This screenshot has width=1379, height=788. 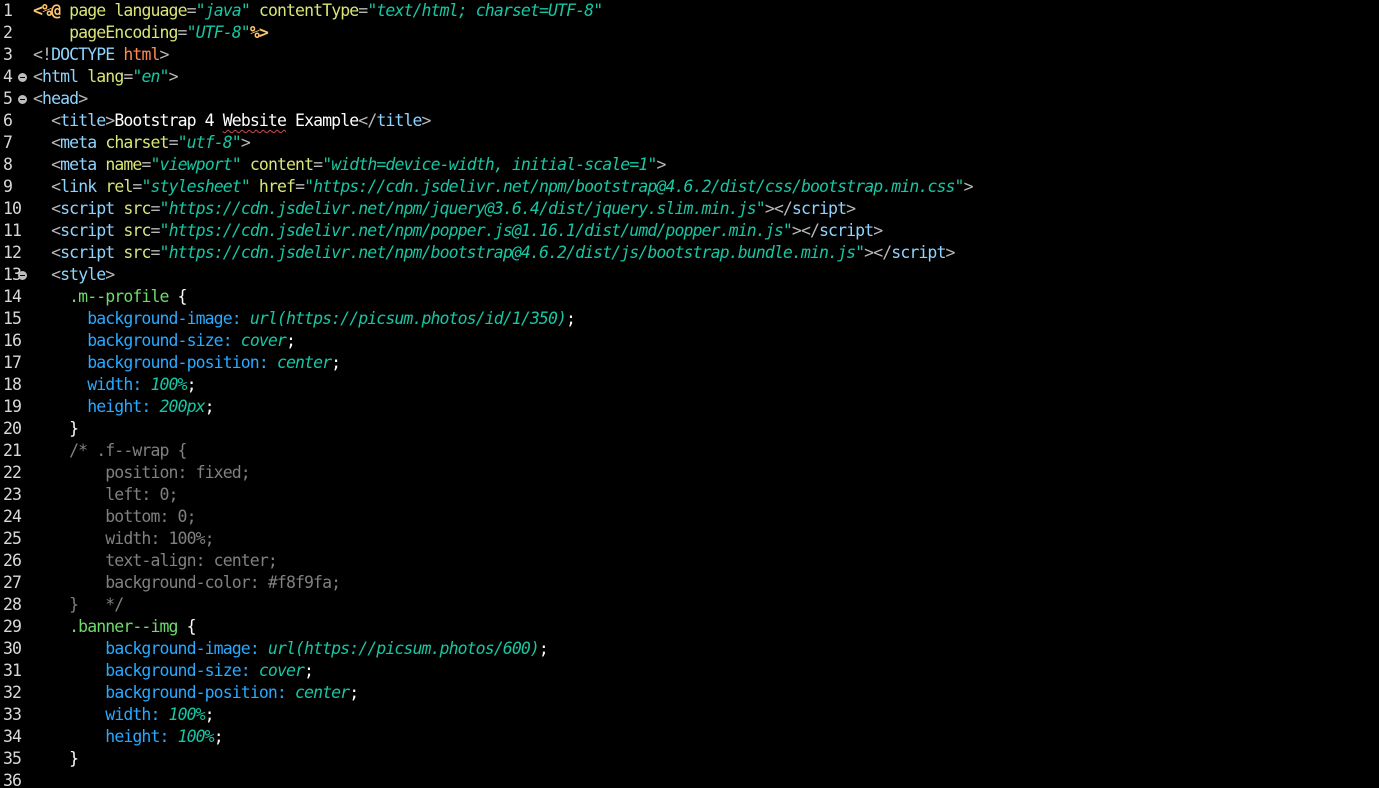 What do you see at coordinates (187, 626) in the screenshot?
I see `punctuation: {` at bounding box center [187, 626].